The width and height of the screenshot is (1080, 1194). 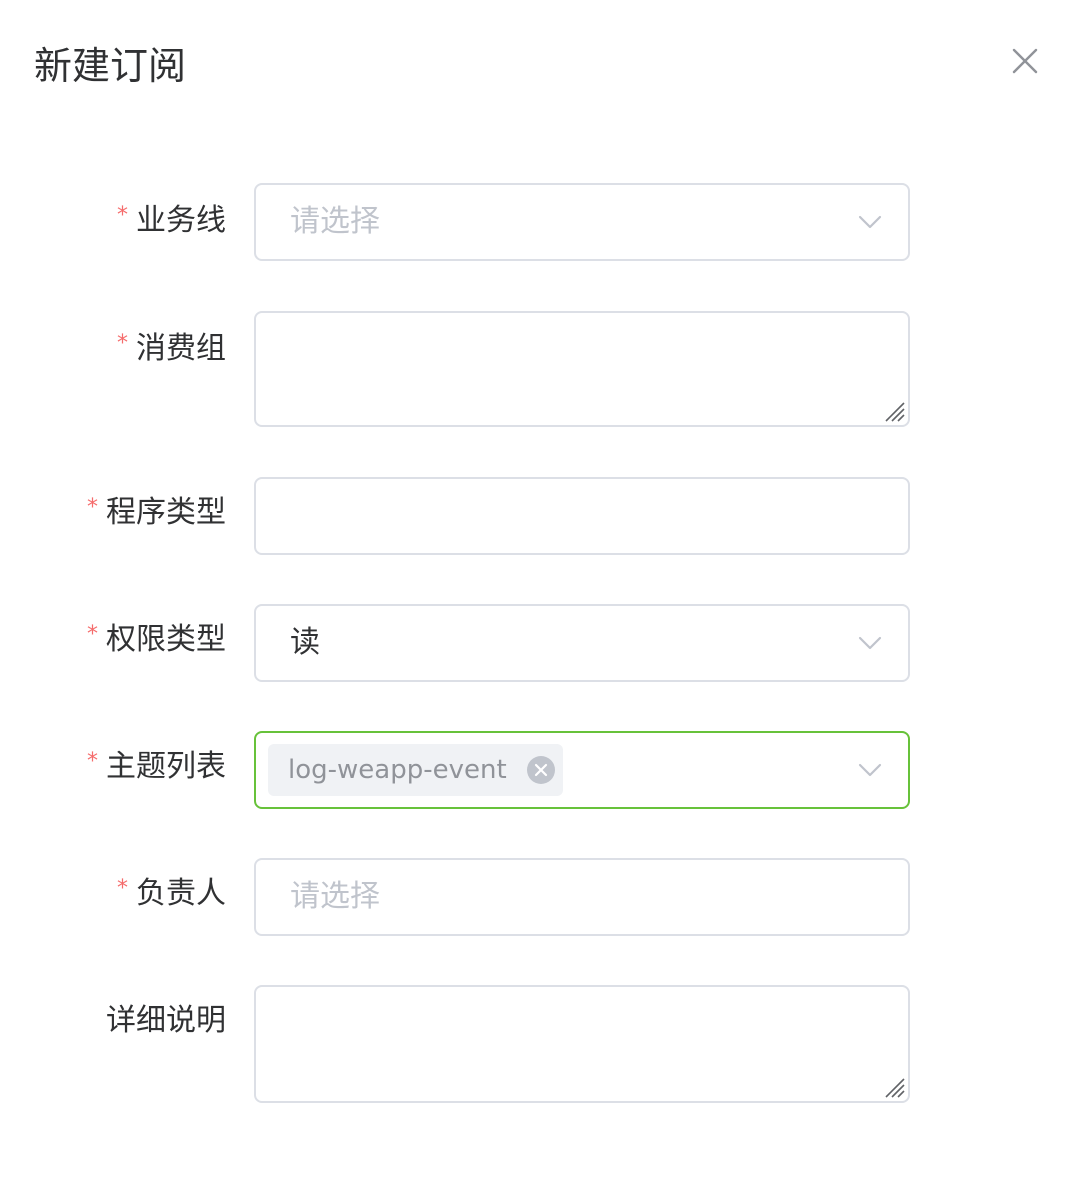 I want to click on description-label: 详细说明, so click(x=166, y=1020).